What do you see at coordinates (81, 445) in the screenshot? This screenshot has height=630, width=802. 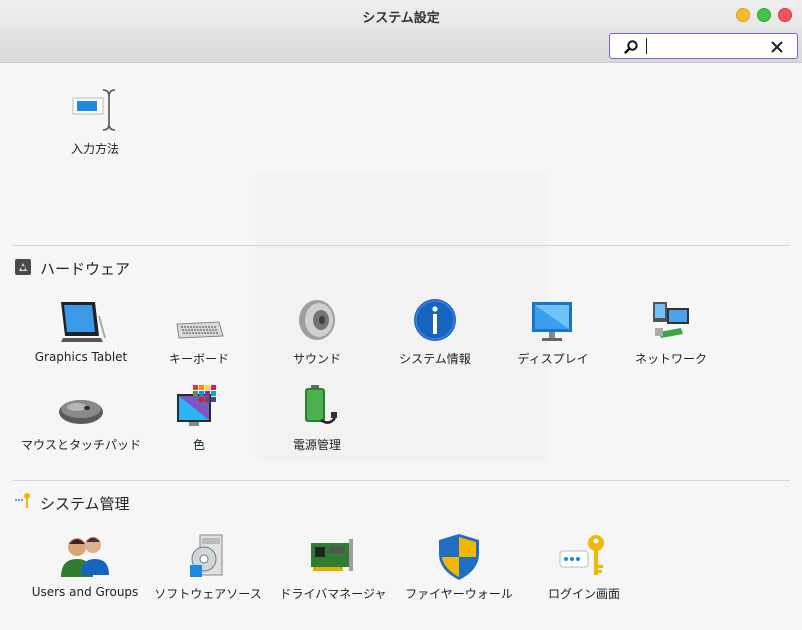 I see `settings-item-label: マウスとタッチパッド` at bounding box center [81, 445].